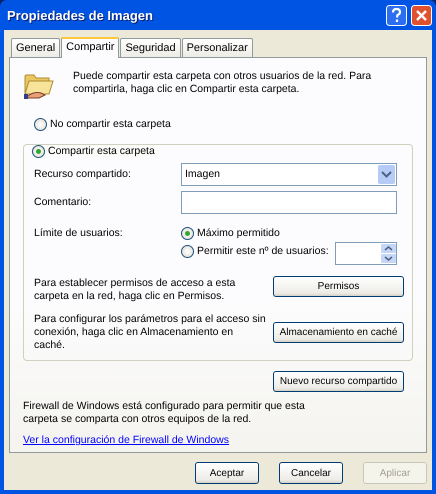 The width and height of the screenshot is (436, 494). Describe the element at coordinates (263, 251) in the screenshot. I see `radio-label: Permitir este nº de usuarios:` at that location.